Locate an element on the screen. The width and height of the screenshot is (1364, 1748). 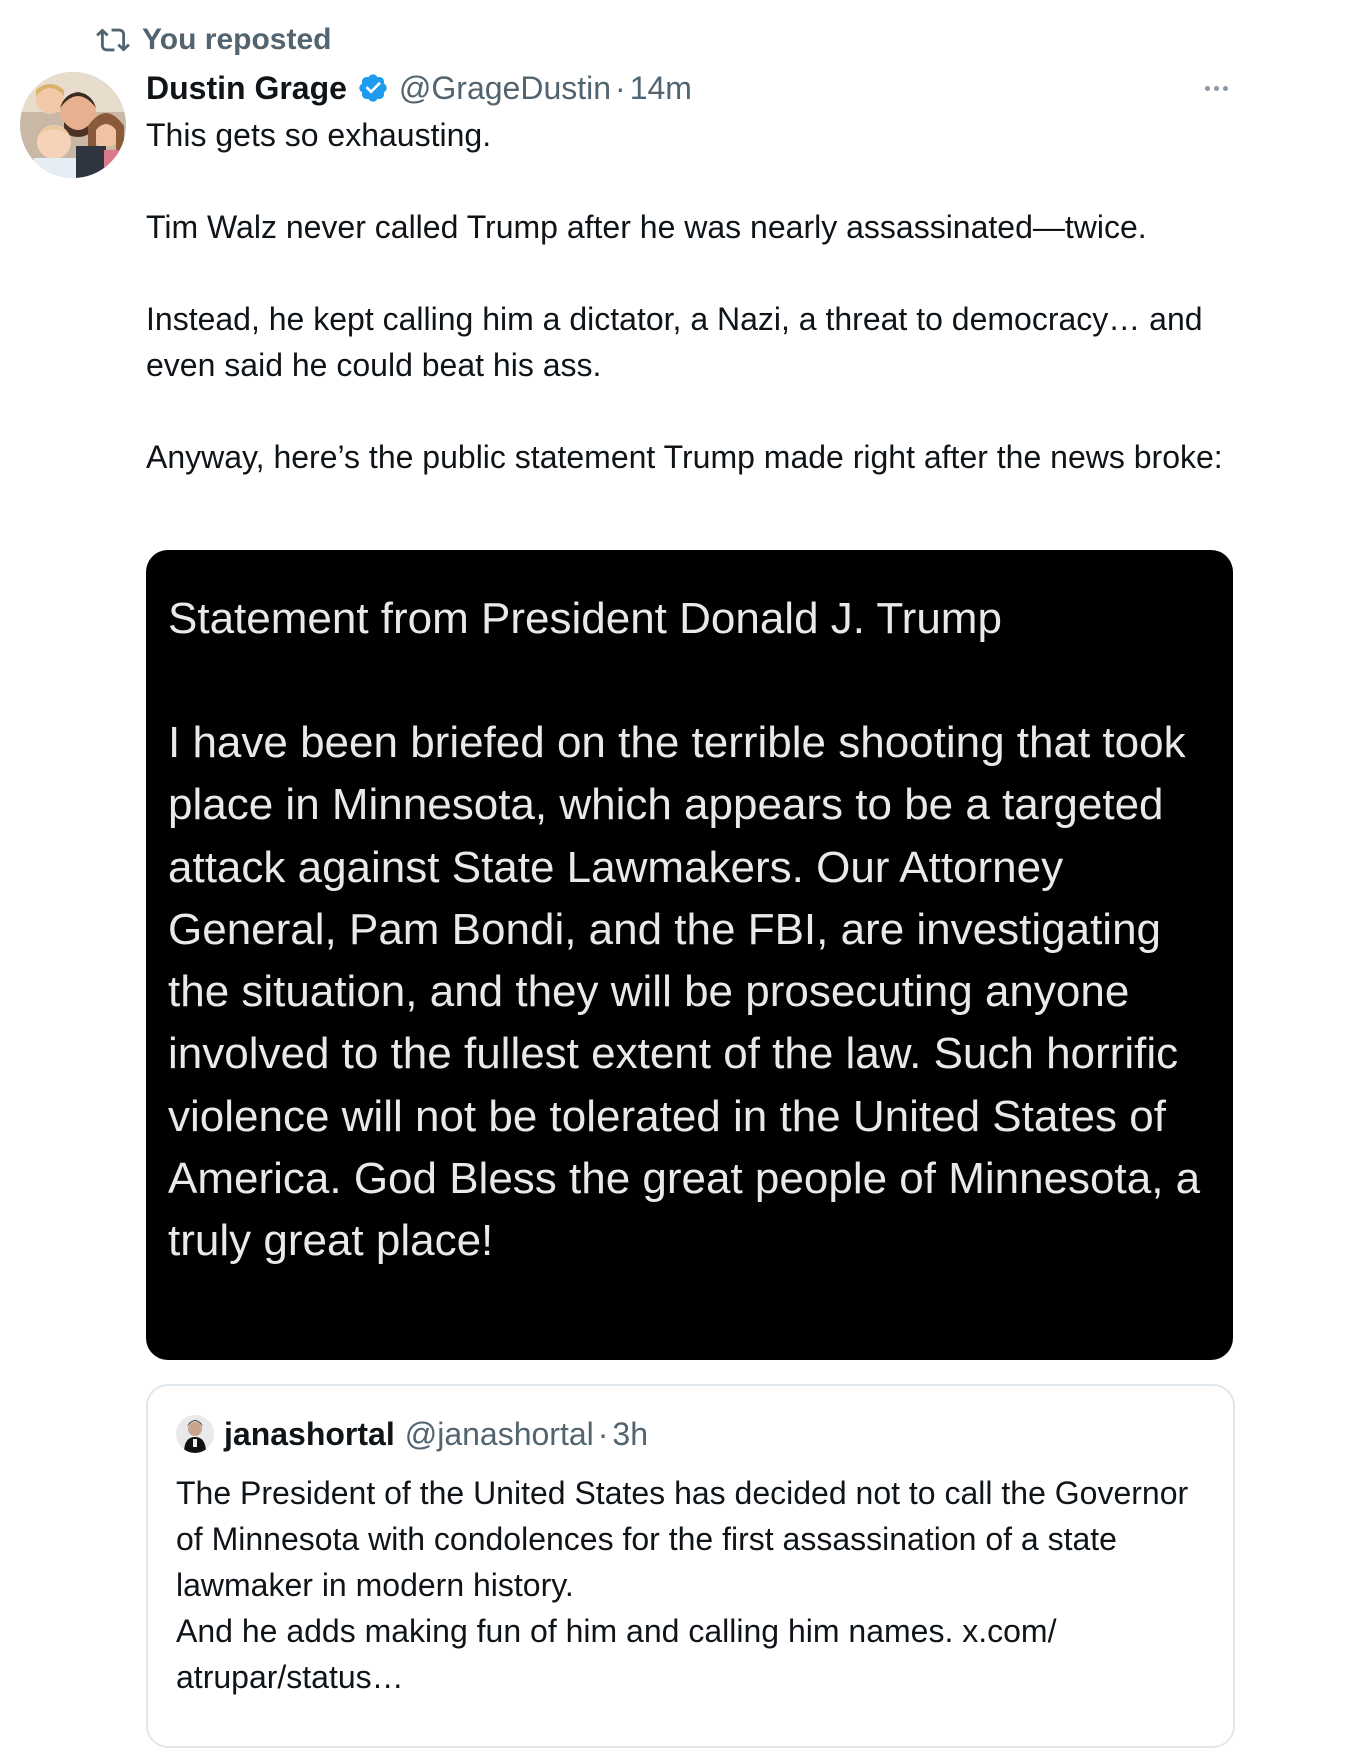
quoted-tweet-timestamp: 3h is located at coordinates (630, 1434).